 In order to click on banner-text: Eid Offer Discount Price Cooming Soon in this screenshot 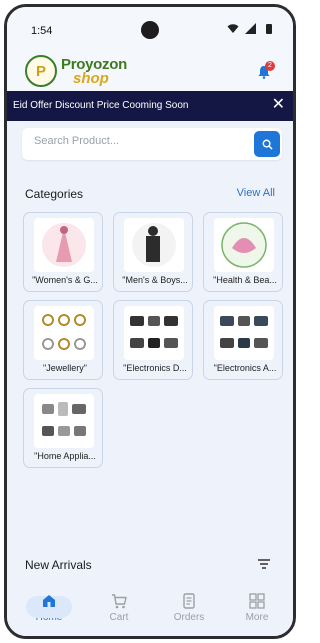, I will do `click(101, 105)`.